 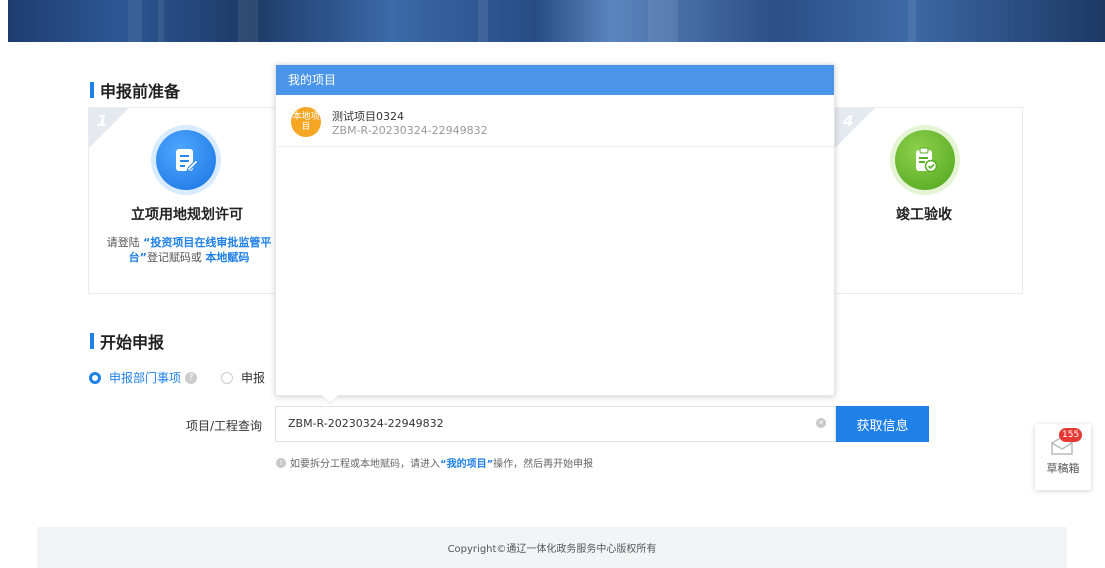 I want to click on project-name: 测试项目0324, so click(x=368, y=116).